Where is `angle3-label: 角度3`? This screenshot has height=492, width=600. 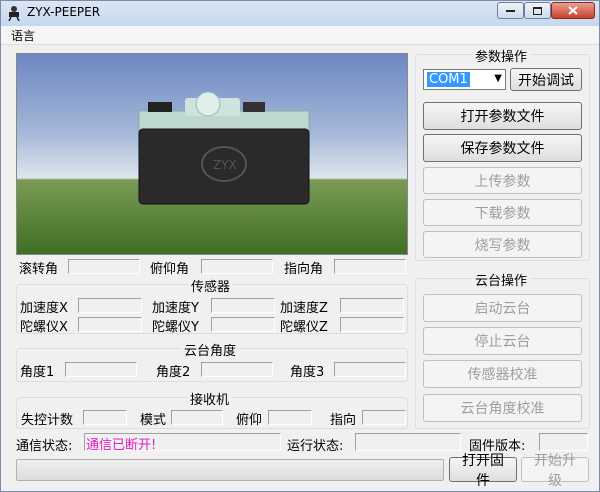
angle3-label: 角度3 is located at coordinates (307, 372).